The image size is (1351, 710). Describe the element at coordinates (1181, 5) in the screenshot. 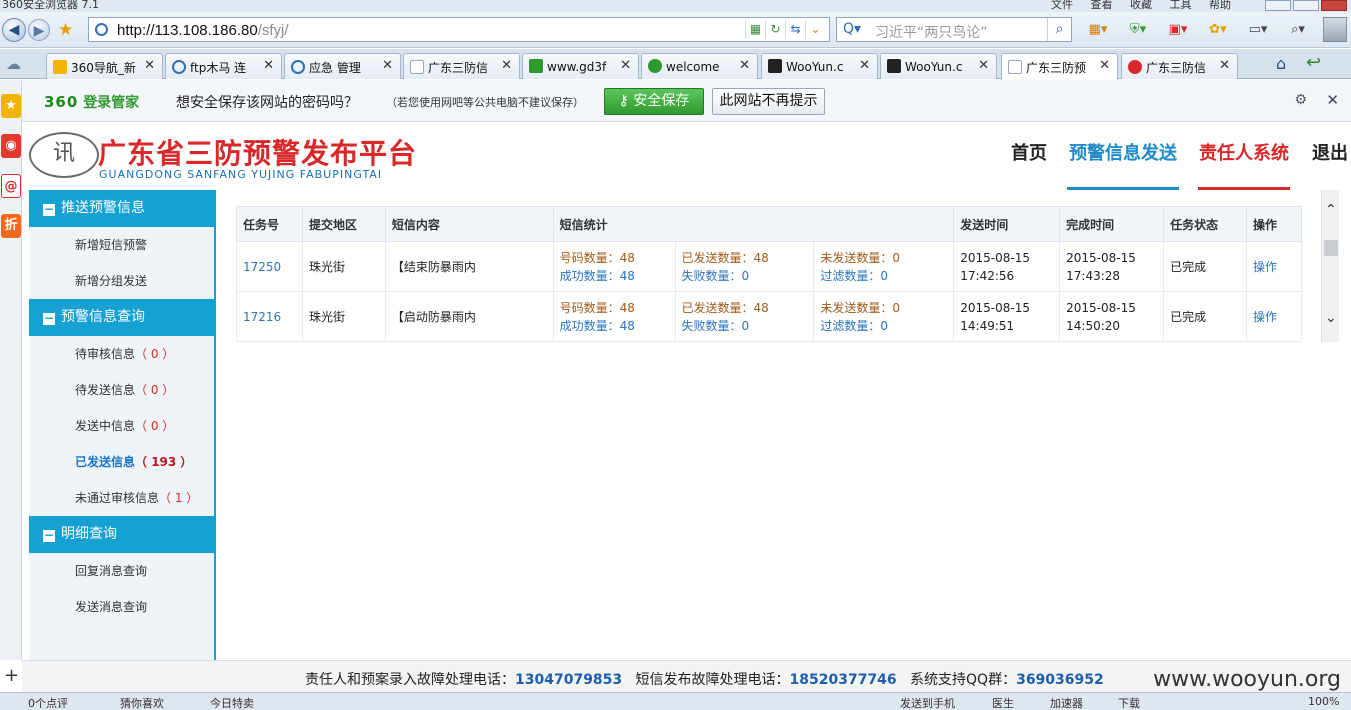

I see `menu-tools: 工具` at that location.